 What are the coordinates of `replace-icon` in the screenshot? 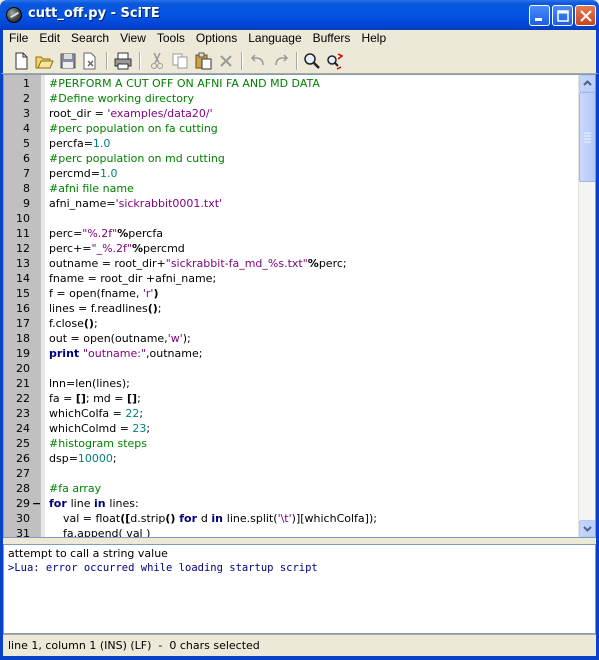 It's located at (335, 61).